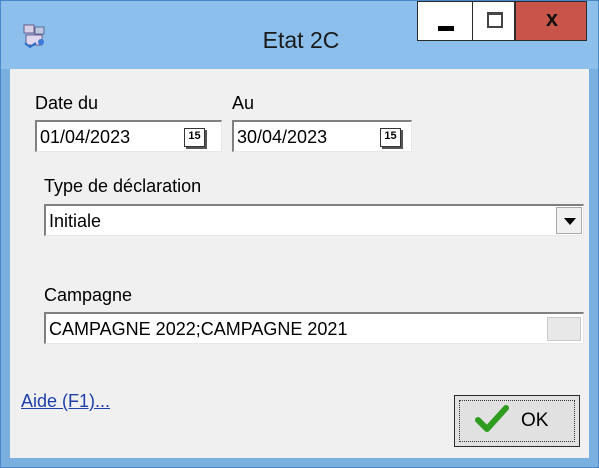  I want to click on app-icon, so click(34, 36).